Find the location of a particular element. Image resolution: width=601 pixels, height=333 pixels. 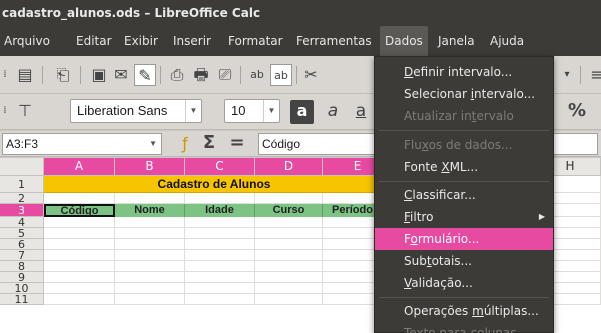

column-header-a: A is located at coordinates (79, 167).